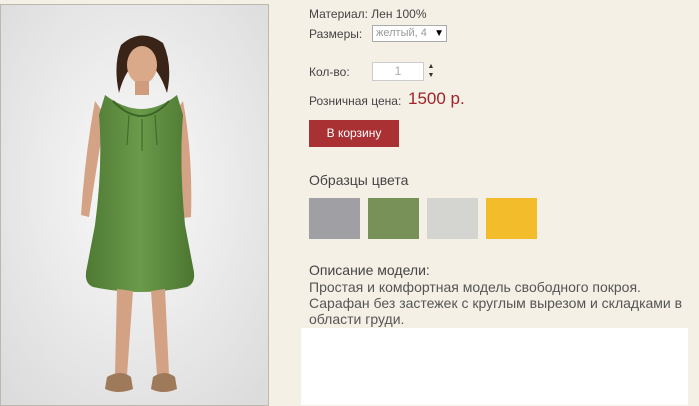 The height and width of the screenshot is (406, 699). What do you see at coordinates (431, 75) in the screenshot?
I see `stepper-down-icon: ▼` at bounding box center [431, 75].